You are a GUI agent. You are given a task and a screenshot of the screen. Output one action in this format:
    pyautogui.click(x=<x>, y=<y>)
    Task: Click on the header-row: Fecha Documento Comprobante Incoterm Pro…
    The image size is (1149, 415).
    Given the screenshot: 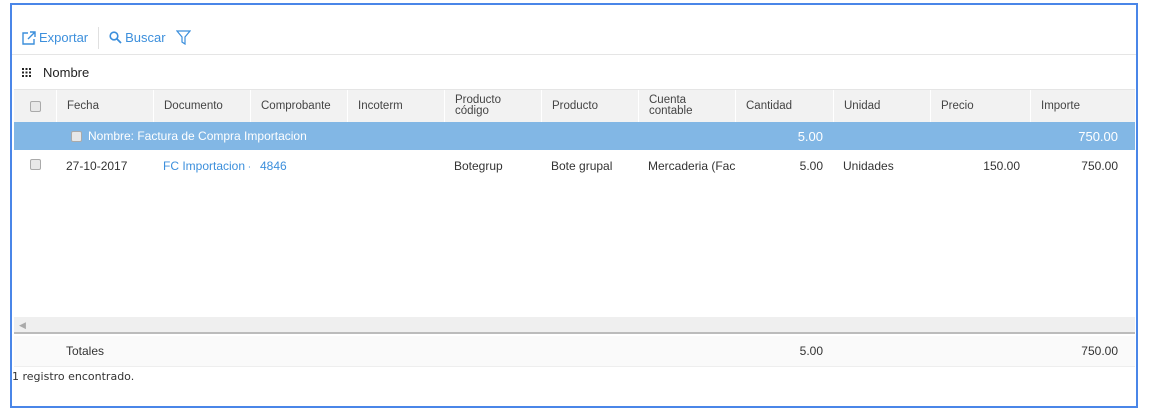 What is the action you would take?
    pyautogui.click(x=574, y=105)
    